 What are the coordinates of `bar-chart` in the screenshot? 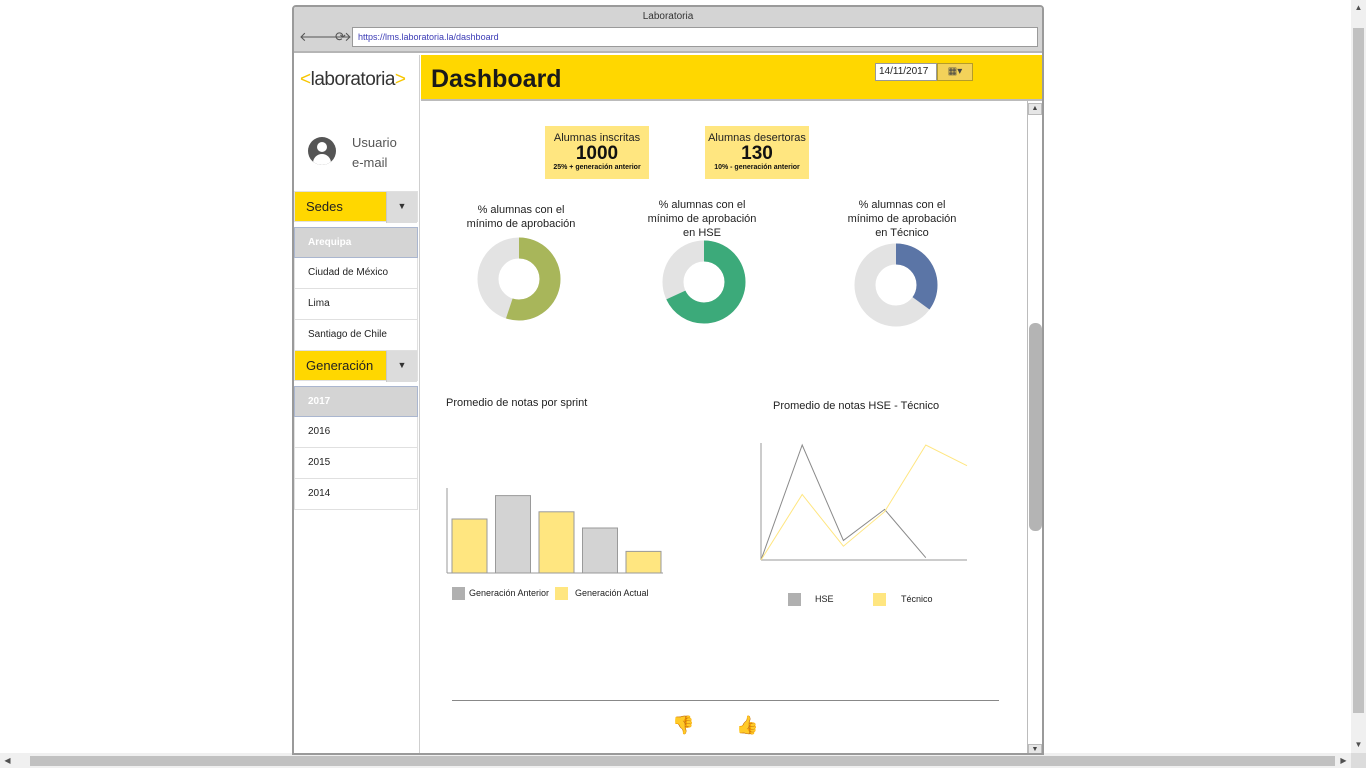 It's located at (554, 531).